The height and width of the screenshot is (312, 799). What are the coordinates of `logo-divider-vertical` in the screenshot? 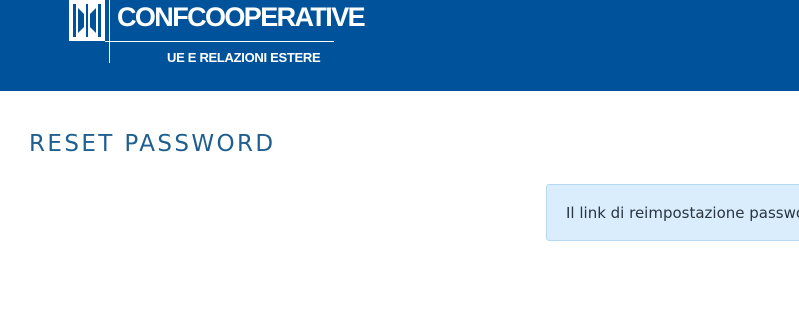 It's located at (109, 31).